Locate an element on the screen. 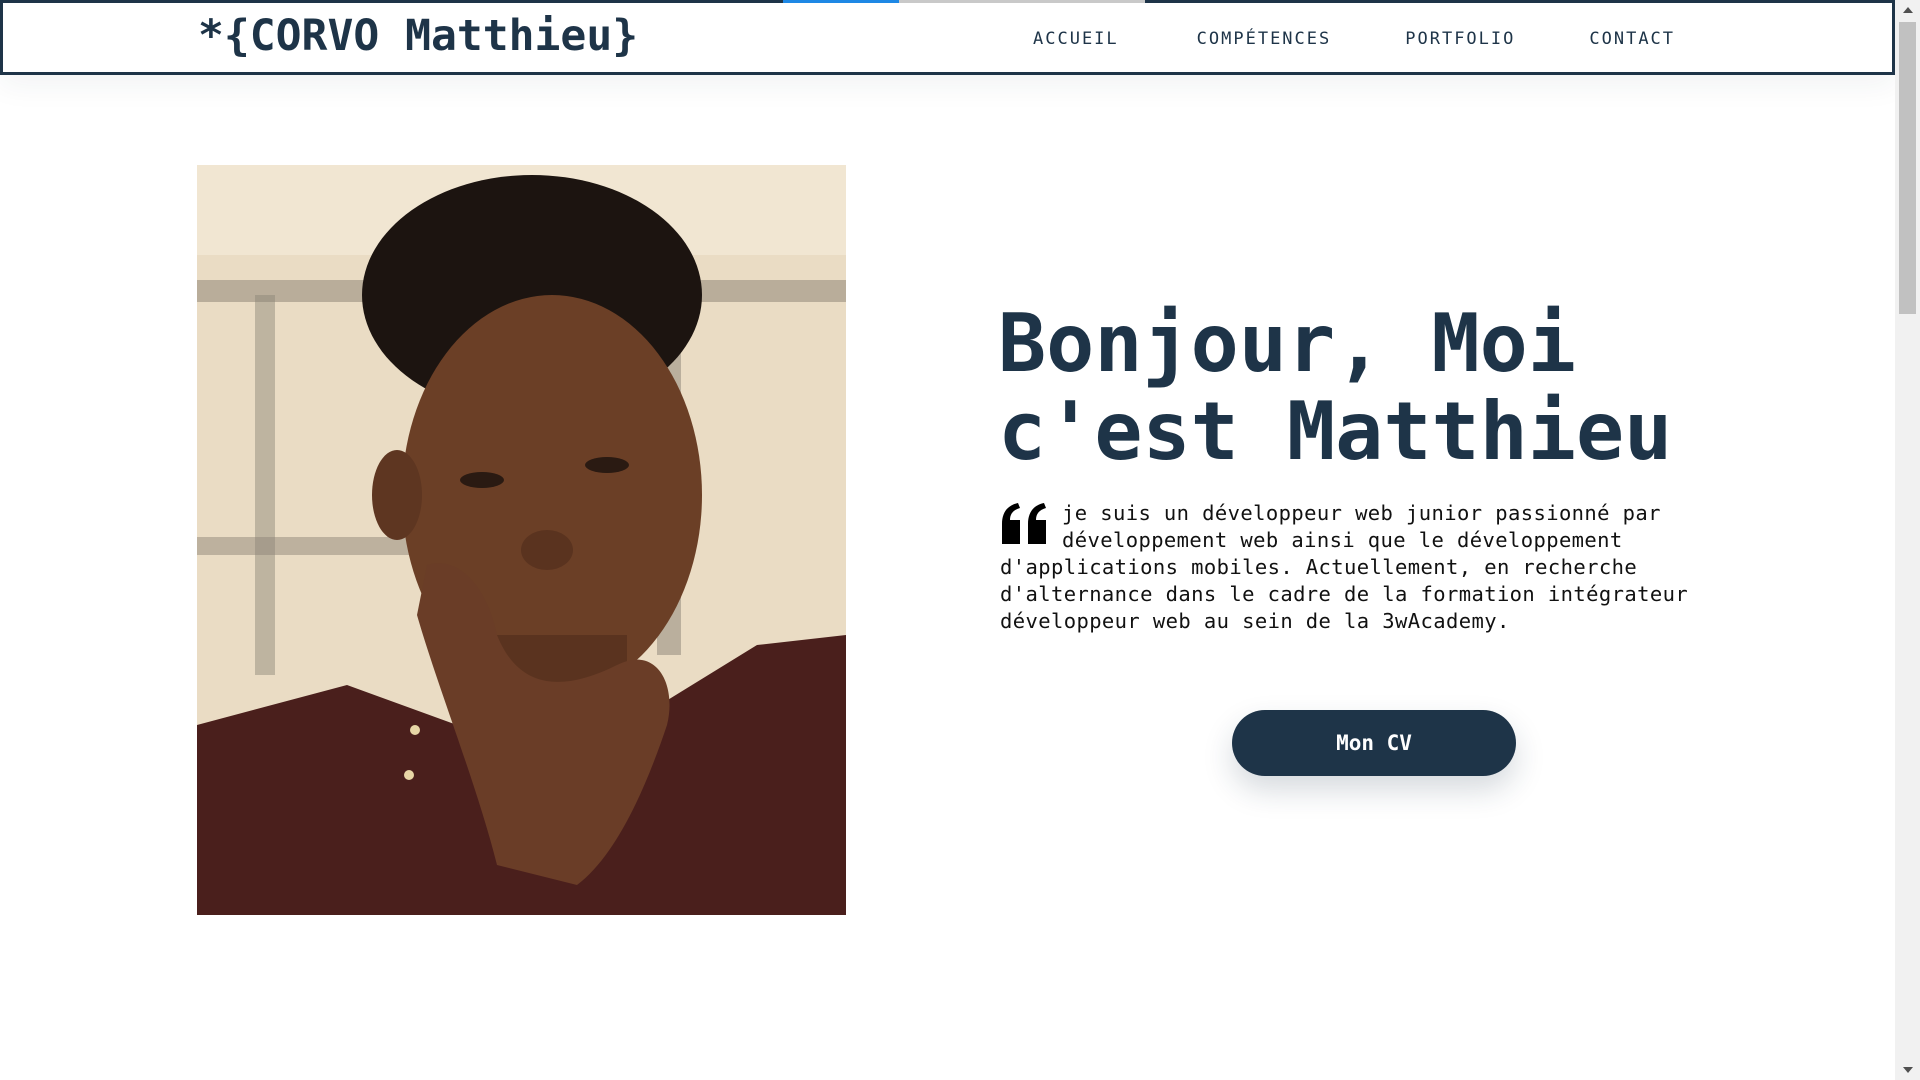 Image resolution: width=1920 pixels, height=1080 pixels. scroll-progress-bar is located at coordinates (964, 1).